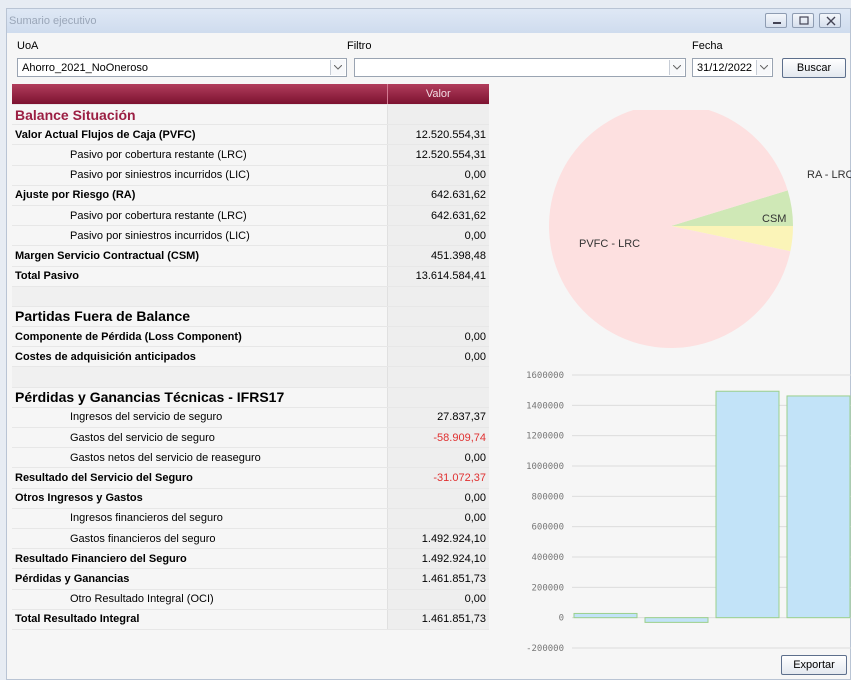 The width and height of the screenshot is (851, 680). I want to click on y-tick-label: 600000, so click(547, 528).